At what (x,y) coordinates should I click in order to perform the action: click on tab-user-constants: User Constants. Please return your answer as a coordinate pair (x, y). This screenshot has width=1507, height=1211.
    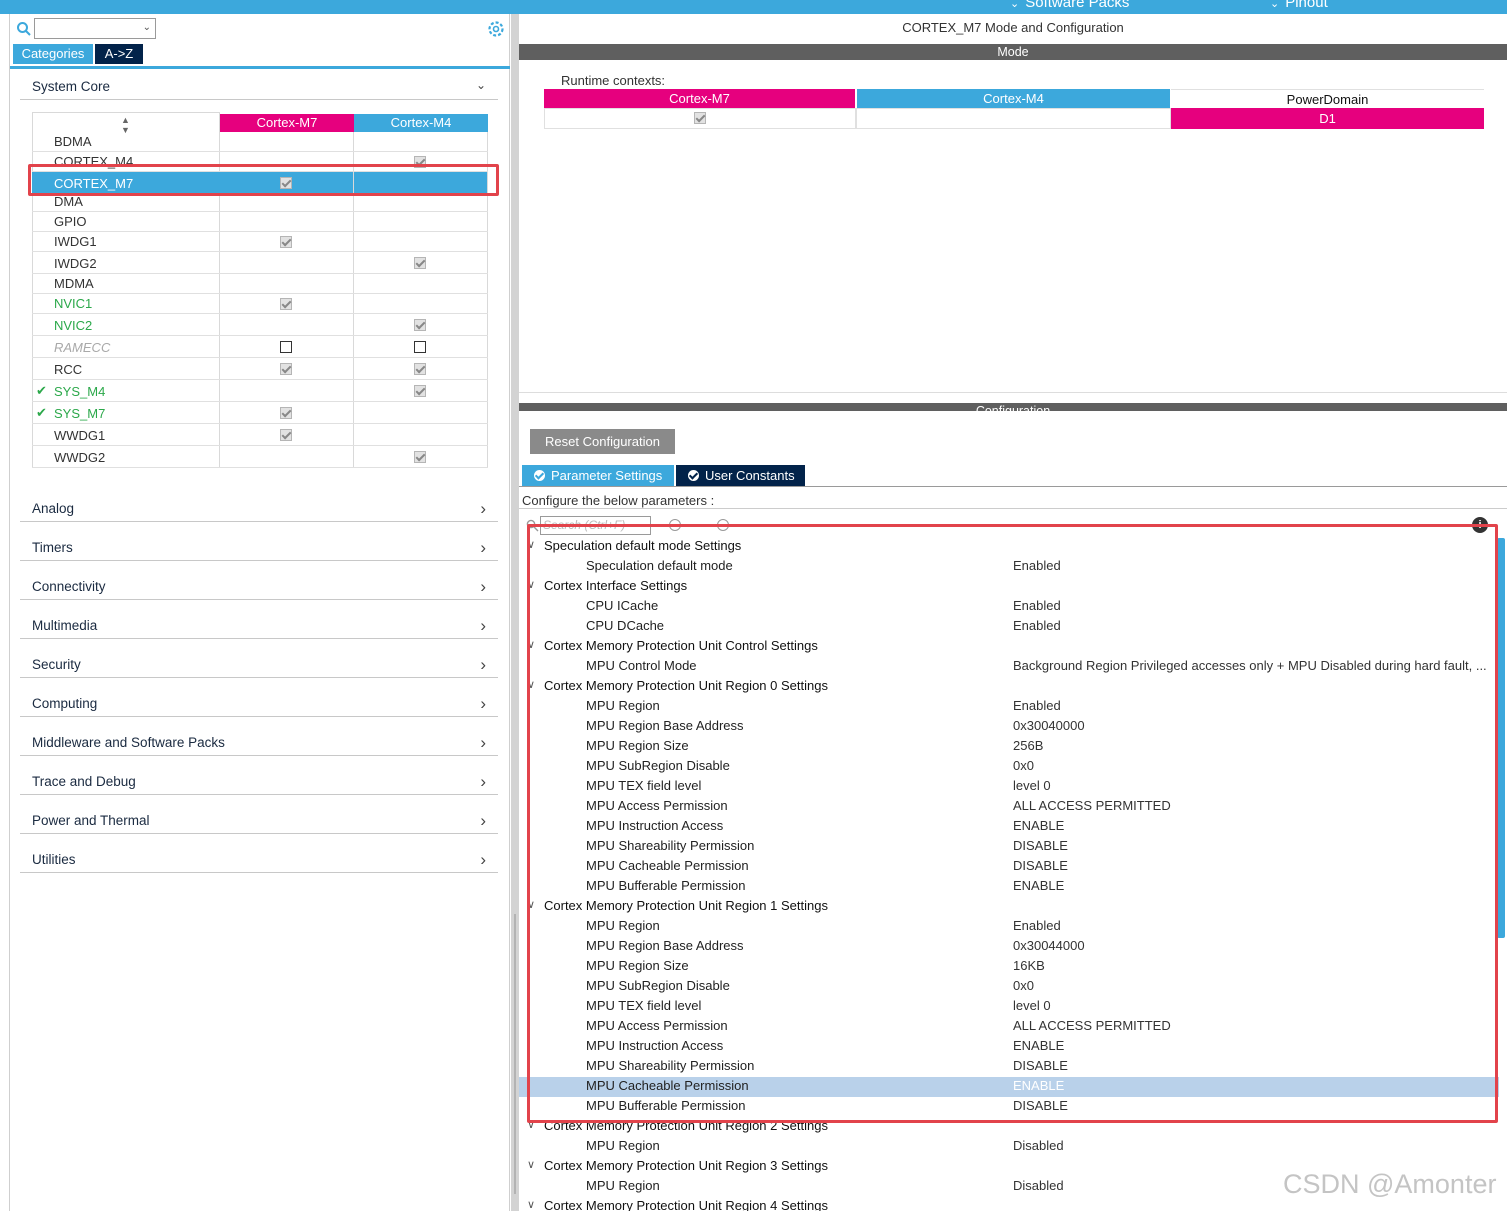
    Looking at the image, I should click on (740, 475).